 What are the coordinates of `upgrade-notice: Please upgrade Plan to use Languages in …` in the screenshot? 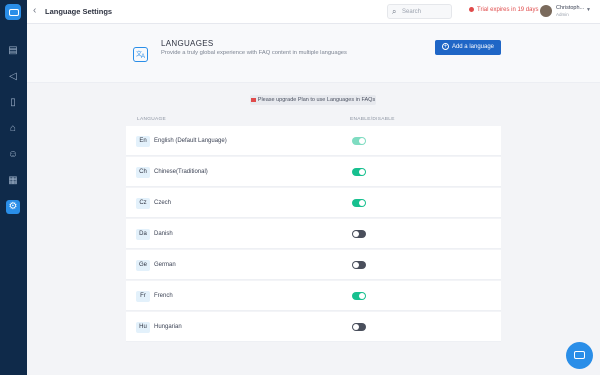 It's located at (313, 100).